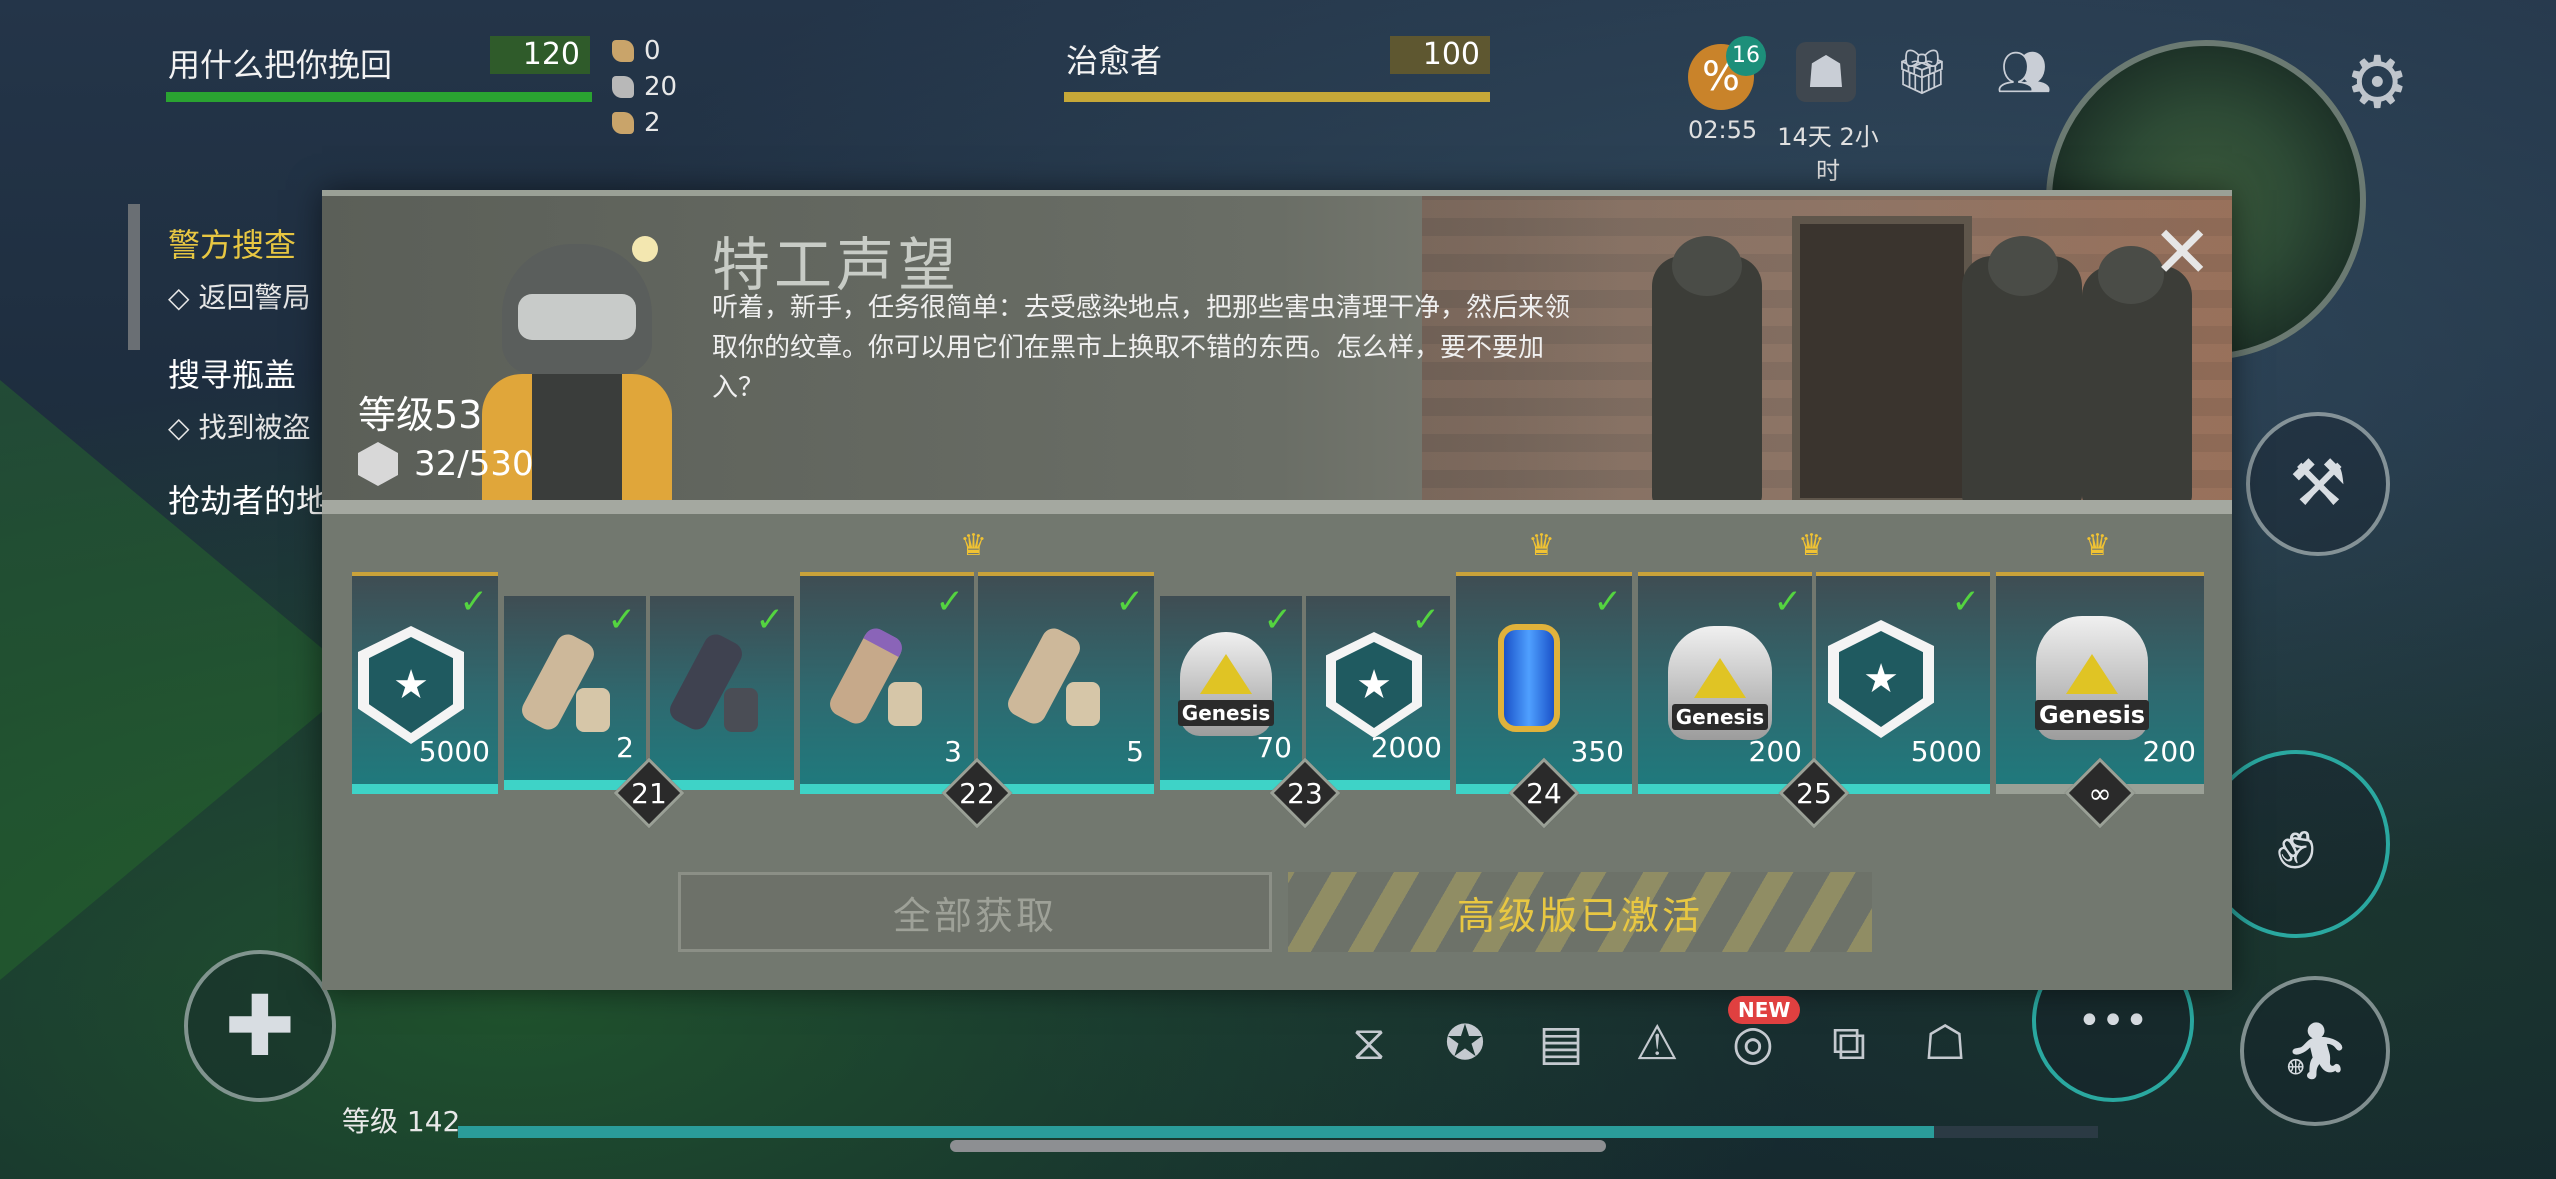  I want to click on reward-amount: 350, so click(1597, 751).